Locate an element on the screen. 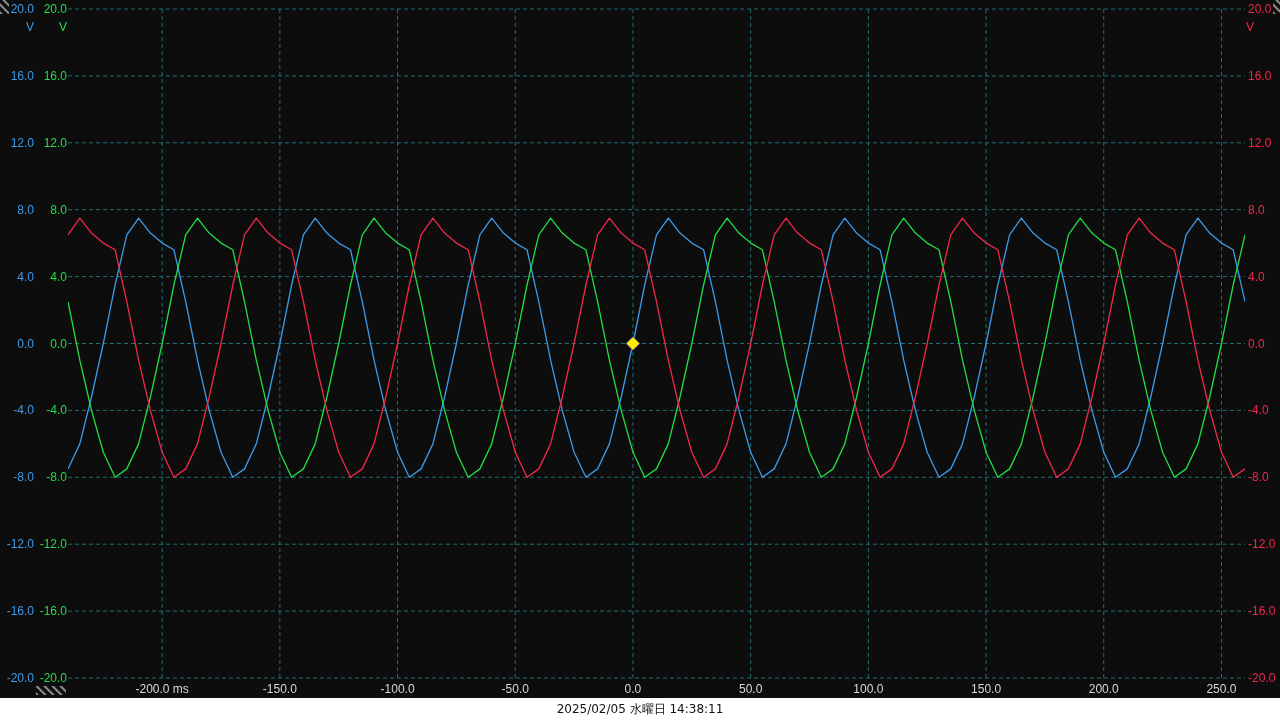 The width and height of the screenshot is (1280, 720). trigger-marker is located at coordinates (633, 343).